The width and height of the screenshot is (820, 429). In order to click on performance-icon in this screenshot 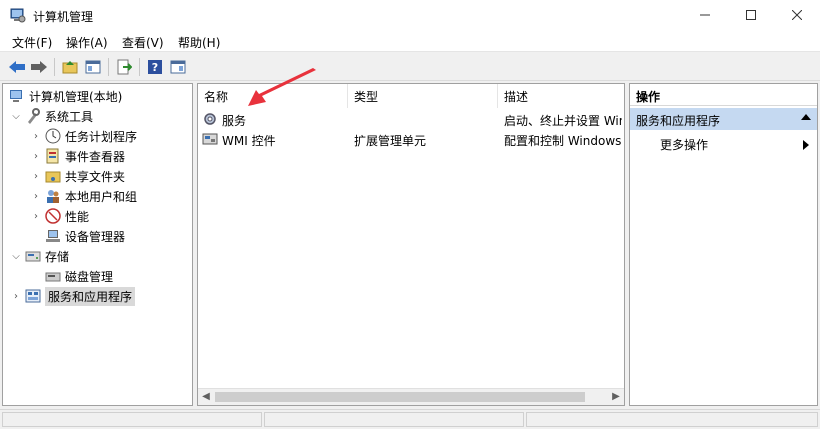, I will do `click(53, 216)`.